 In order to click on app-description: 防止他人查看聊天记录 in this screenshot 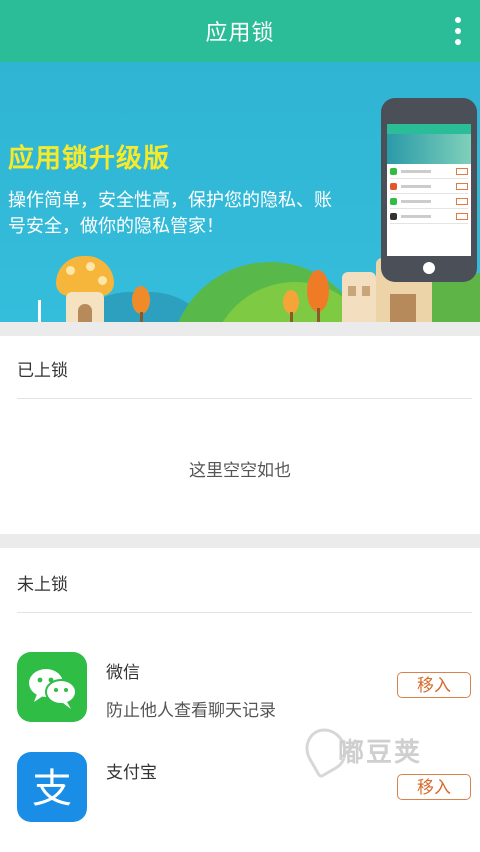, I will do `click(191, 711)`.